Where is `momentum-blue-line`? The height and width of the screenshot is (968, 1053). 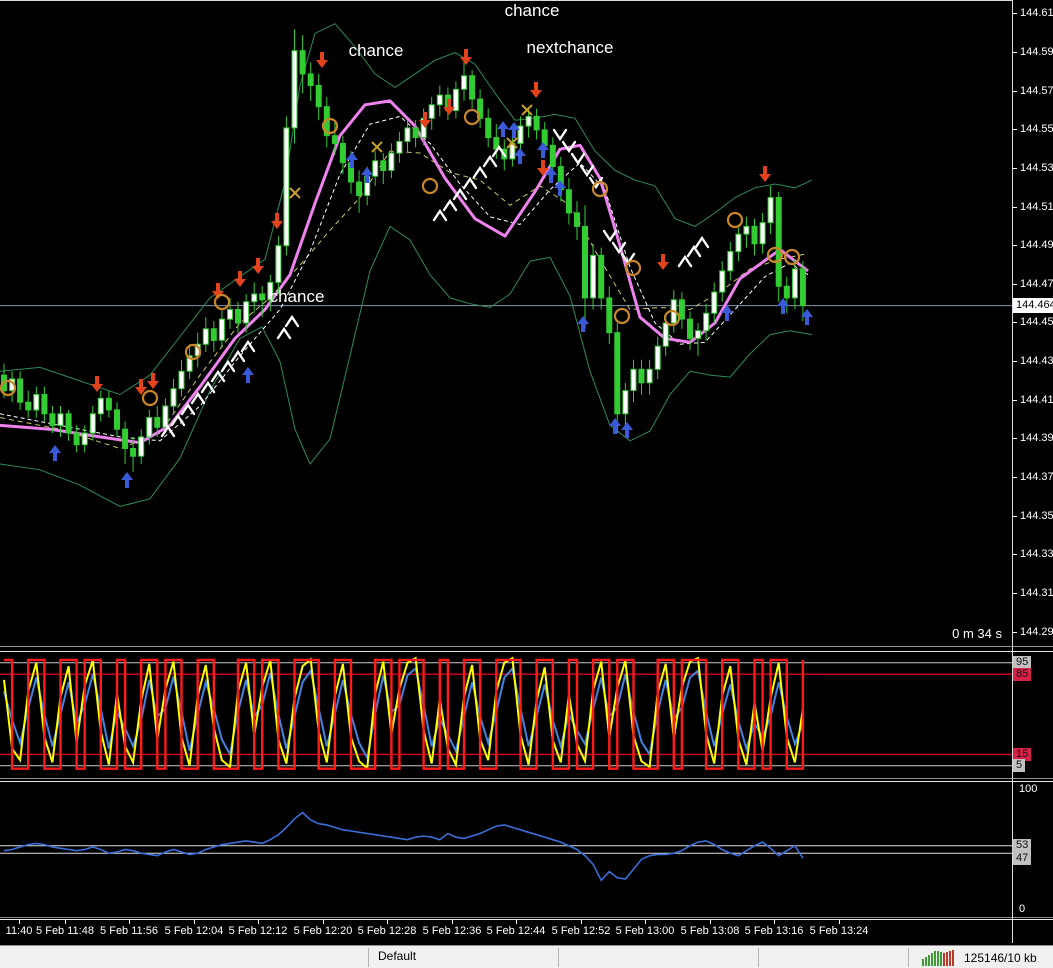 momentum-blue-line is located at coordinates (403, 846).